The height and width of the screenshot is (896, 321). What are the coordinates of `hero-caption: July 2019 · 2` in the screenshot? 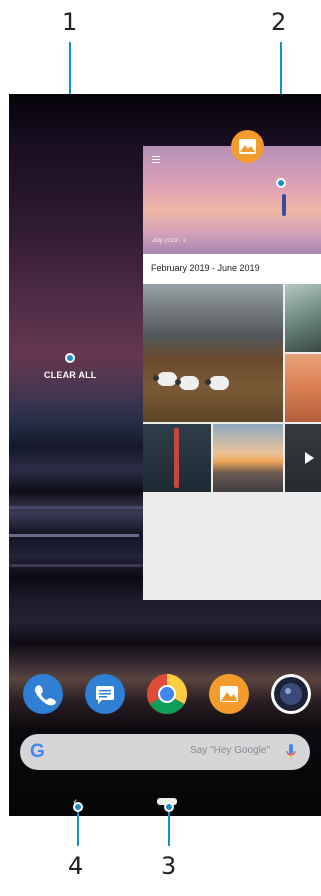 It's located at (169, 241).